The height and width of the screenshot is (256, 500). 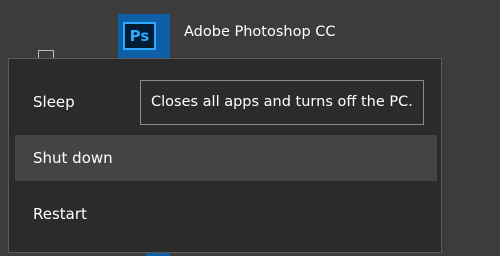 What do you see at coordinates (260, 32) in the screenshot?
I see `app-name-label: Adobe Photoshop CC` at bounding box center [260, 32].